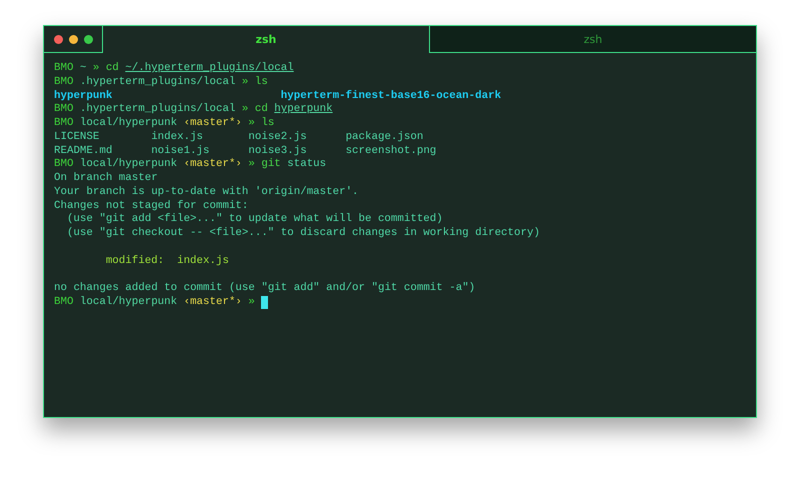 The image size is (800, 481). I want to click on file-name: README.md, so click(84, 151).